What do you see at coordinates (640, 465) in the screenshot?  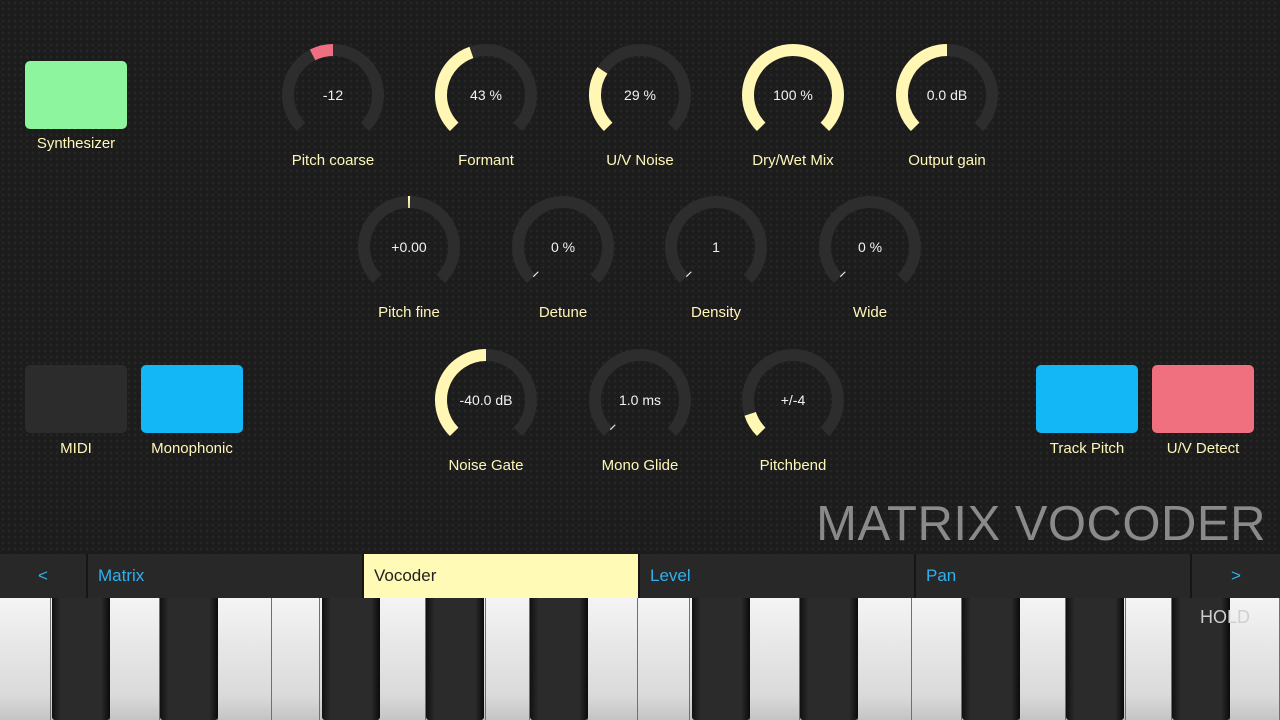 I see `mono-glide-label: Mono Glide` at bounding box center [640, 465].